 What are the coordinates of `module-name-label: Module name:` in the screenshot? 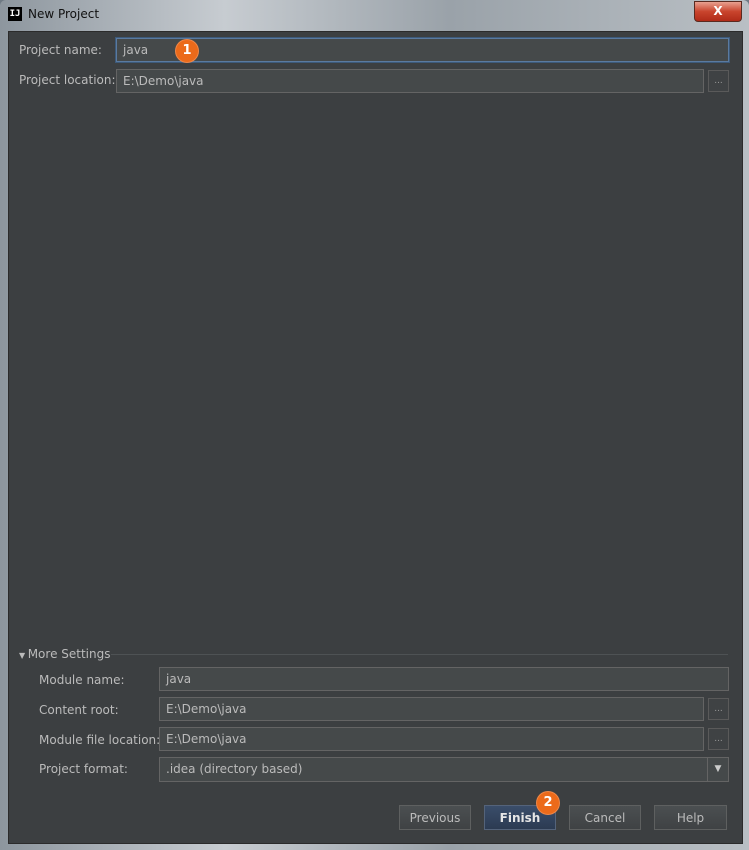 It's located at (82, 680).